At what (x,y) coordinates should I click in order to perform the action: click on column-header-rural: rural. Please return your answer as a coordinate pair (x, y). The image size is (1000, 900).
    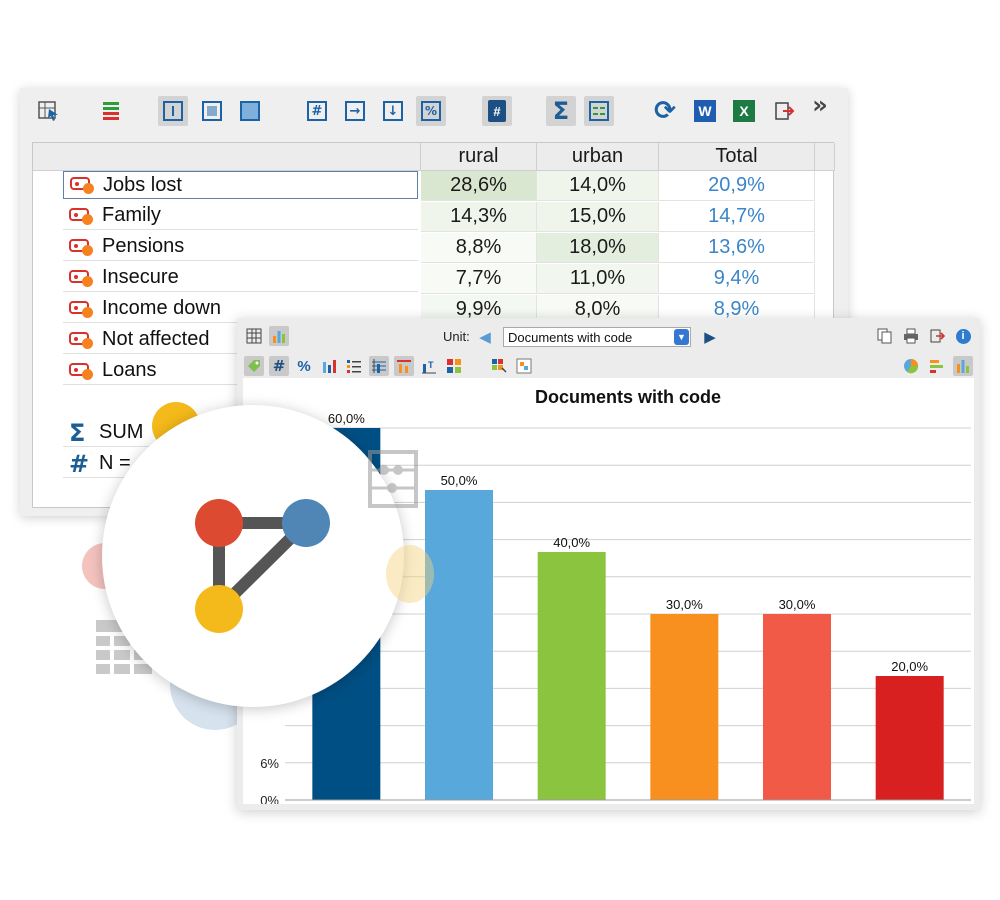
    Looking at the image, I should click on (479, 157).